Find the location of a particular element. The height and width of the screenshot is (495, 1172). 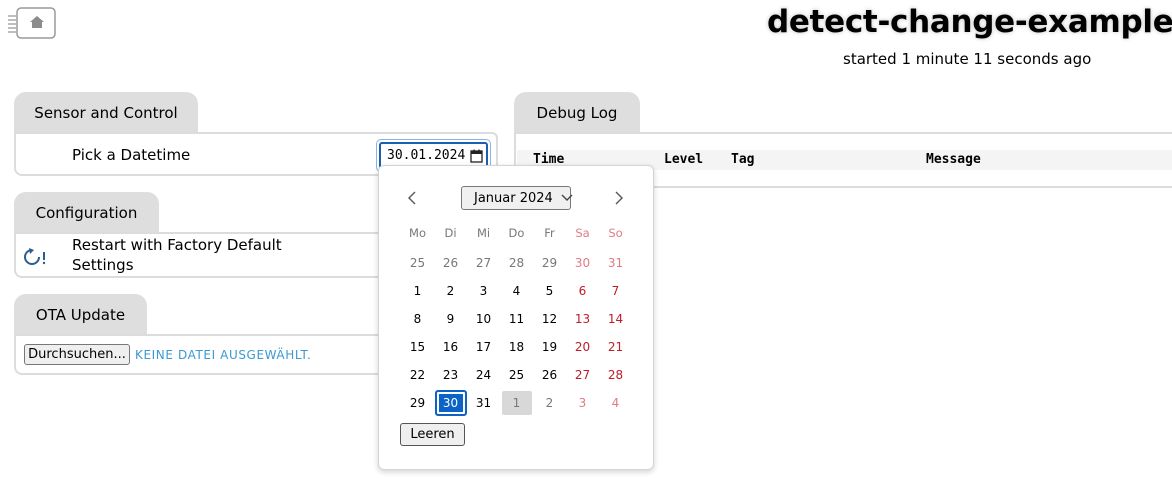

calendar-day: 20 is located at coordinates (582, 347).